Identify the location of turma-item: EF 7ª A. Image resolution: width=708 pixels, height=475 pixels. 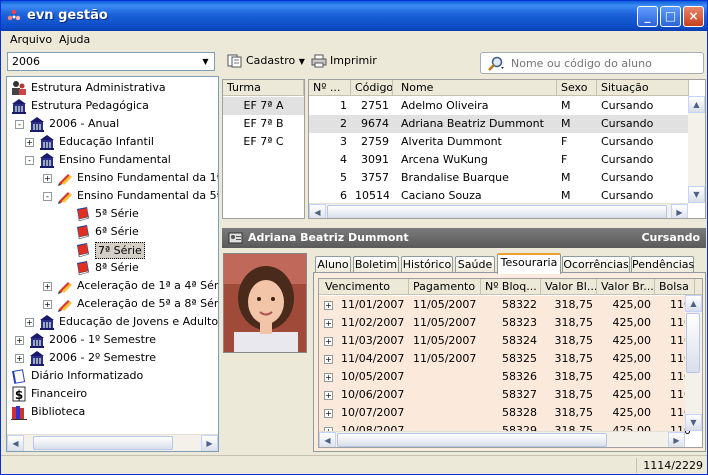
(263, 106).